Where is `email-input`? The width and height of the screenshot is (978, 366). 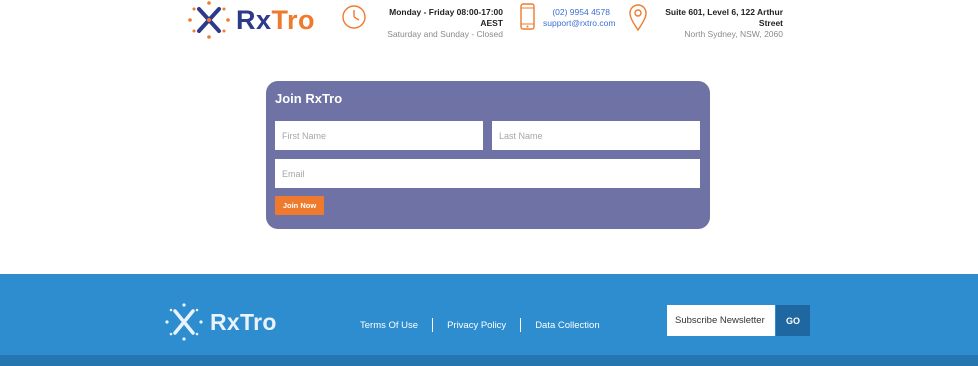 email-input is located at coordinates (487, 173).